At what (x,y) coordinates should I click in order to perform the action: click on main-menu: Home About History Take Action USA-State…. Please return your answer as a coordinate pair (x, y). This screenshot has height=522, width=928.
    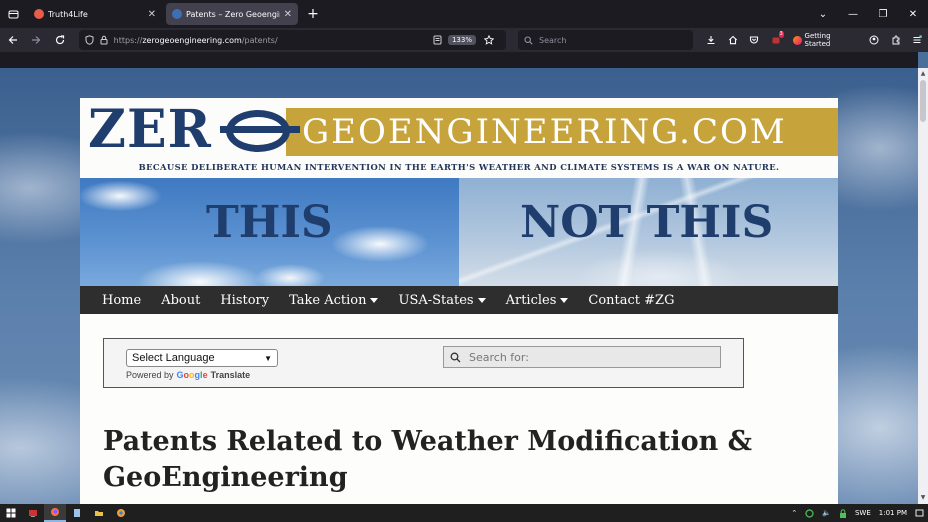
    Looking at the image, I should click on (459, 300).